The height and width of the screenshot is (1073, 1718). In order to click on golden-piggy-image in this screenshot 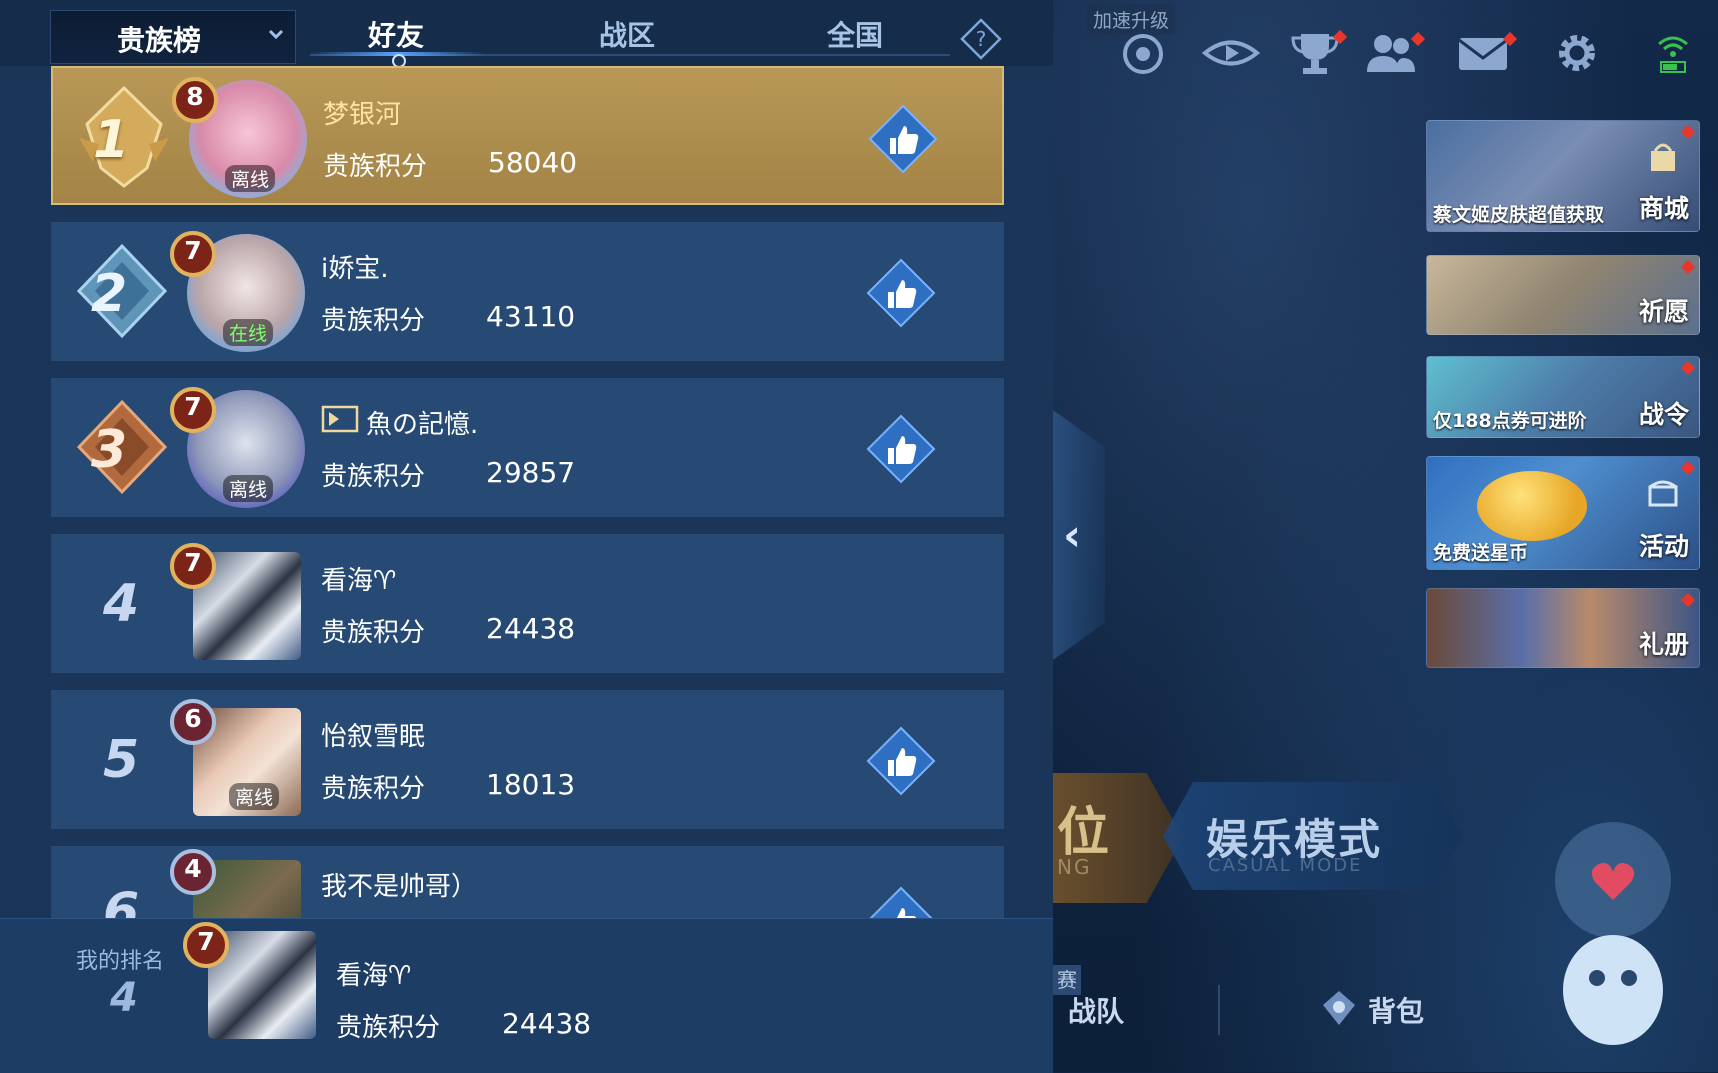, I will do `click(1532, 506)`.